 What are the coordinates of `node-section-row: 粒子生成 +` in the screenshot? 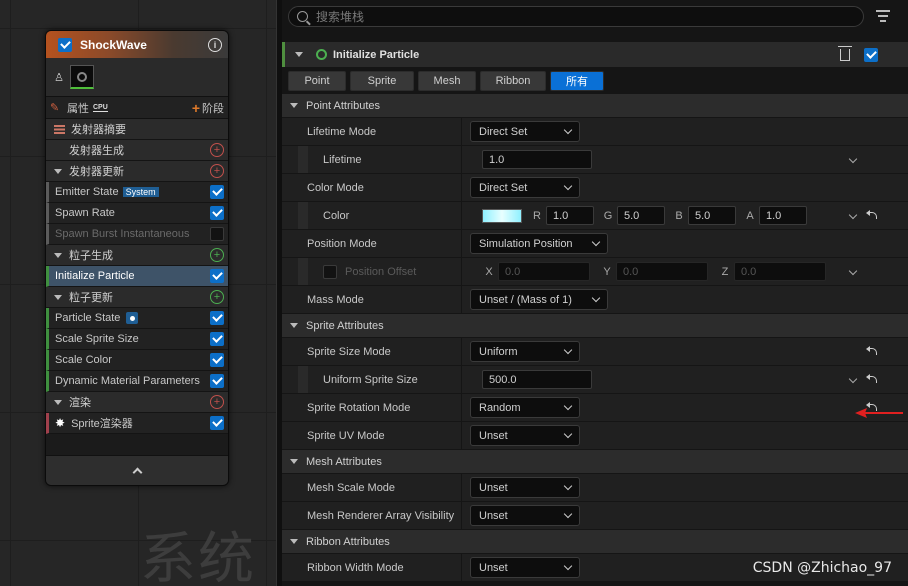 It's located at (137, 255).